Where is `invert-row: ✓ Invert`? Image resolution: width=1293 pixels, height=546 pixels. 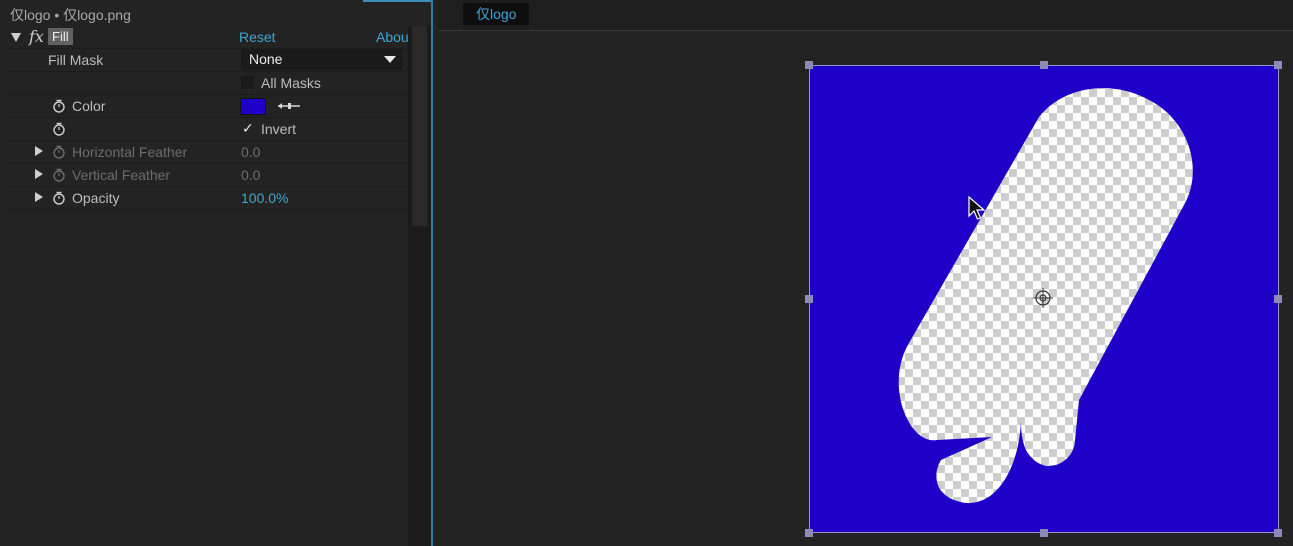
invert-row: ✓ Invert is located at coordinates (208, 129).